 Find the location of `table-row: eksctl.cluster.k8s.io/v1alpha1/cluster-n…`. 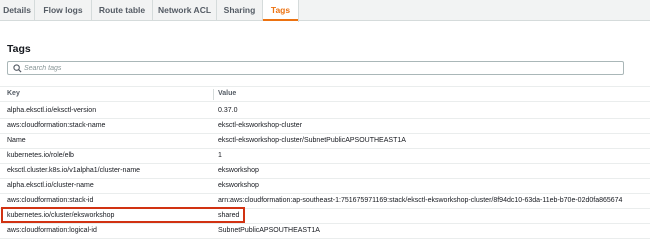

table-row: eksctl.cluster.k8s.io/v1alpha1/cluster-n… is located at coordinates (325, 171).